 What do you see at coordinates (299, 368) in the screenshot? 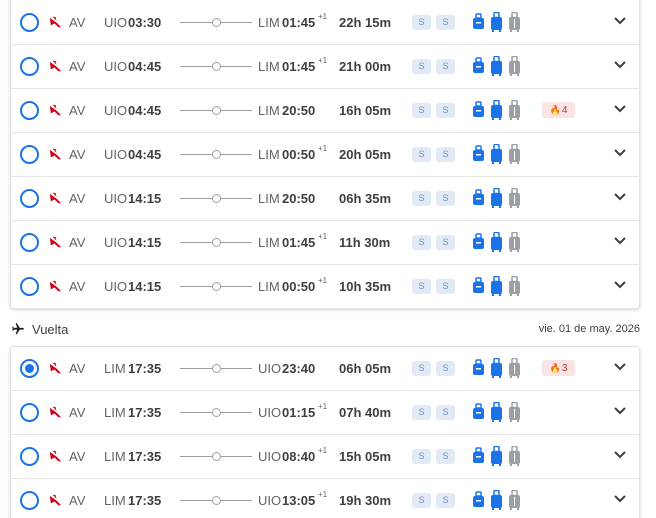
I see `arrival-time: 23:40` at bounding box center [299, 368].